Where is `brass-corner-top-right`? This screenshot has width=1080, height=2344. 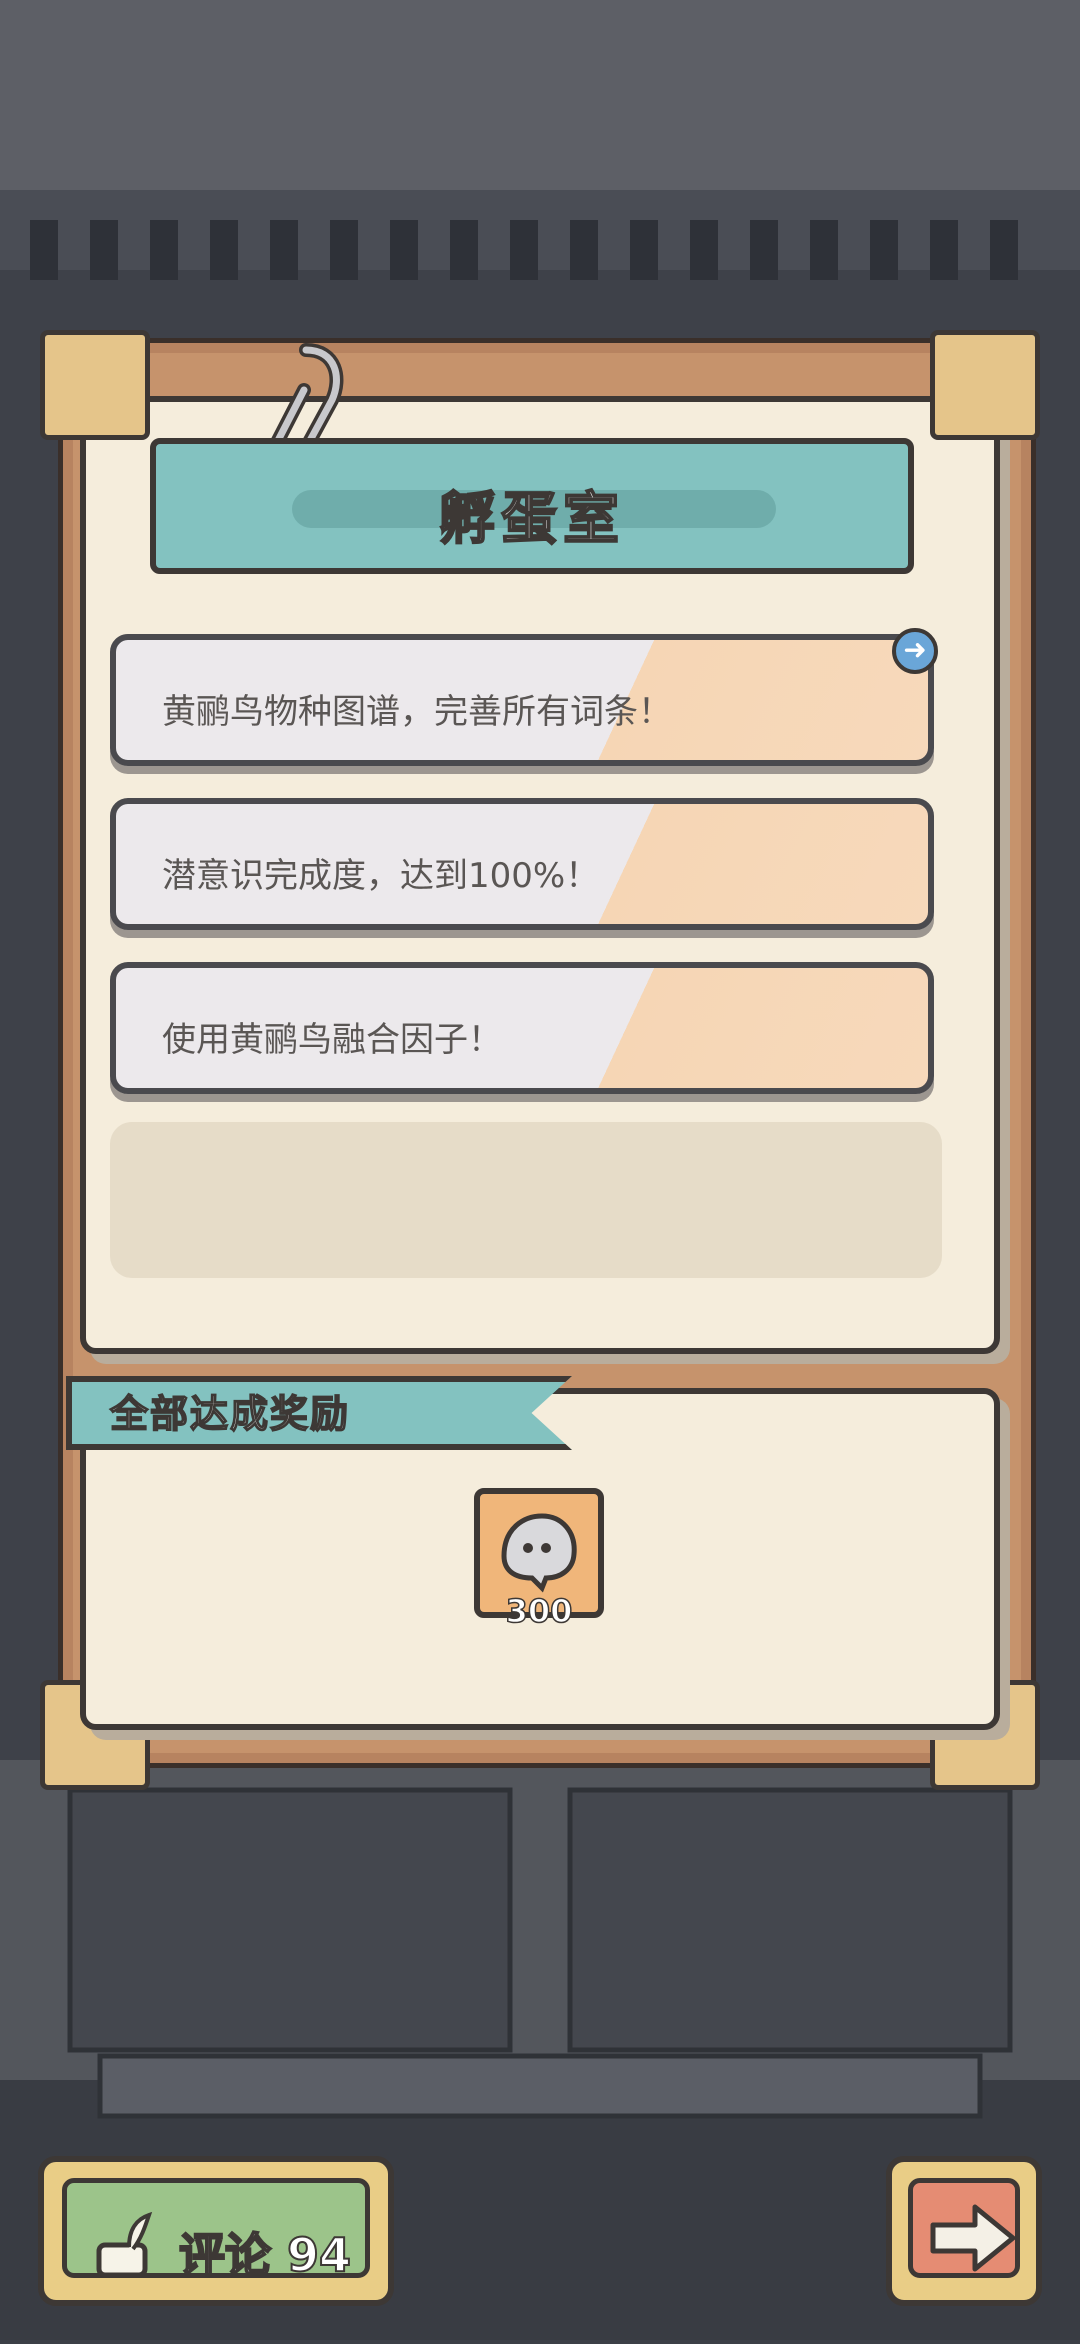 brass-corner-top-right is located at coordinates (985, 385).